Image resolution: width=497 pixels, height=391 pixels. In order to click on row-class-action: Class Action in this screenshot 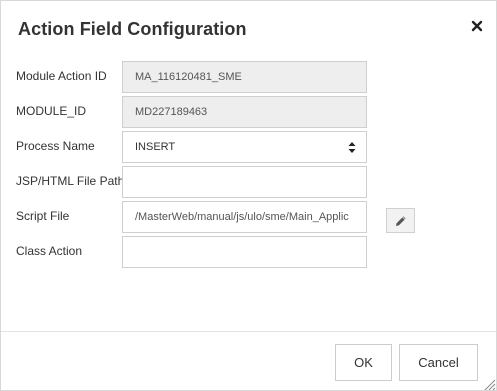, I will do `click(248, 252)`.